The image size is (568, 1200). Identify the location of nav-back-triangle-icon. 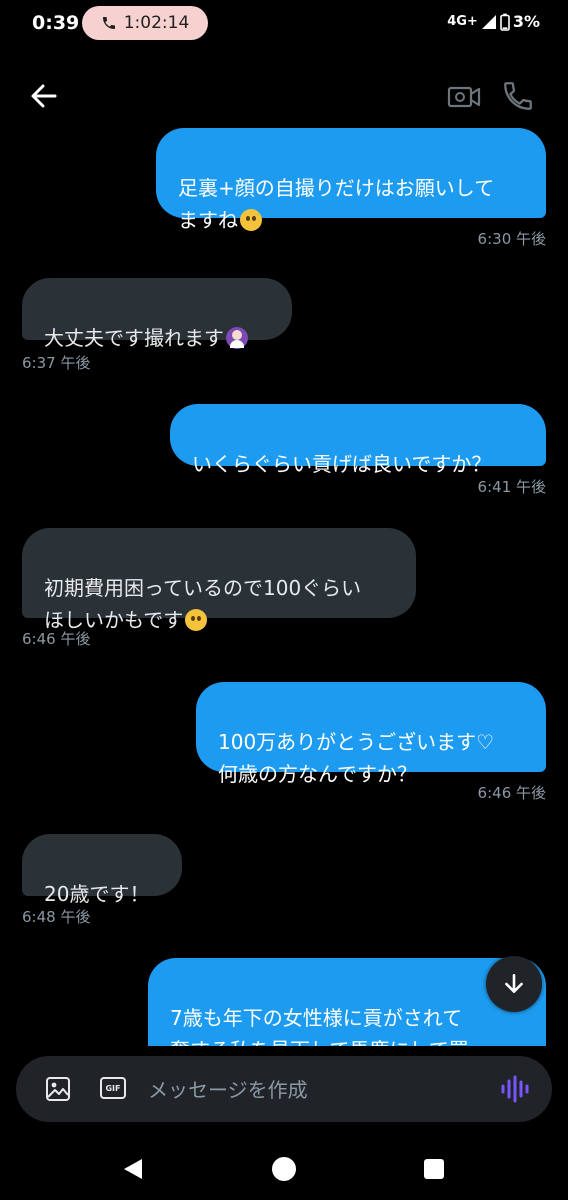
(133, 1169).